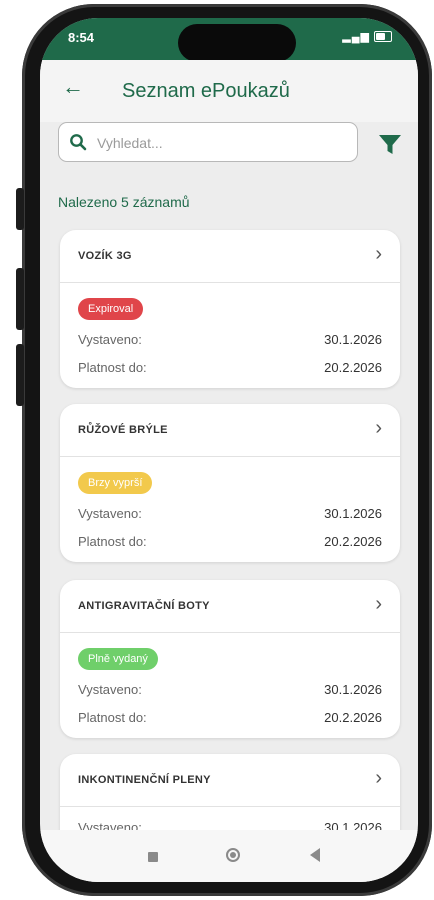 The height and width of the screenshot is (900, 434). I want to click on back-icon, so click(315, 855).